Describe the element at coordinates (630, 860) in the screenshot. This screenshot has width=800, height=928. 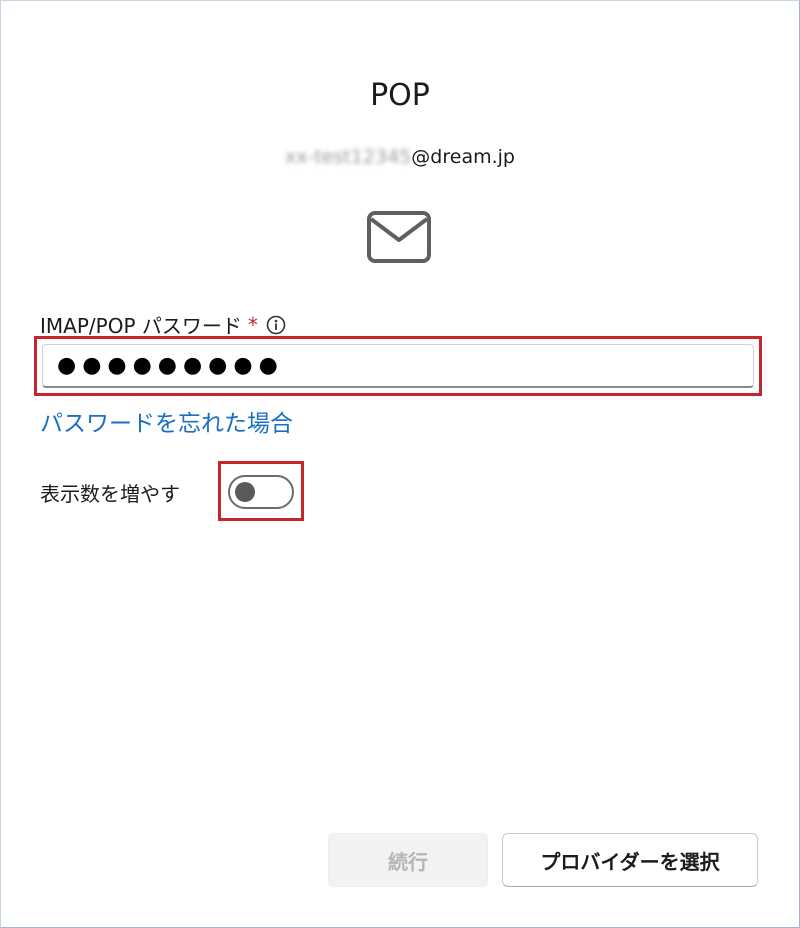
I see `choose-provider-button: プロバイダーを選択` at that location.